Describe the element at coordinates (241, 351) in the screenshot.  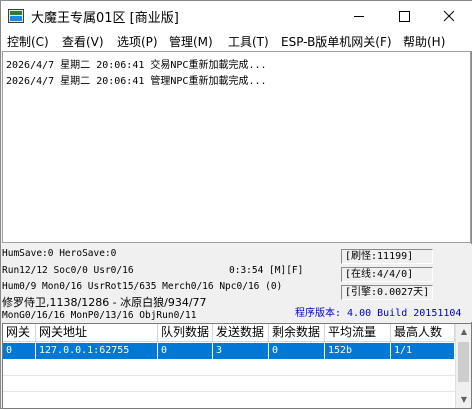
I see `cell-sent: 3` at that location.